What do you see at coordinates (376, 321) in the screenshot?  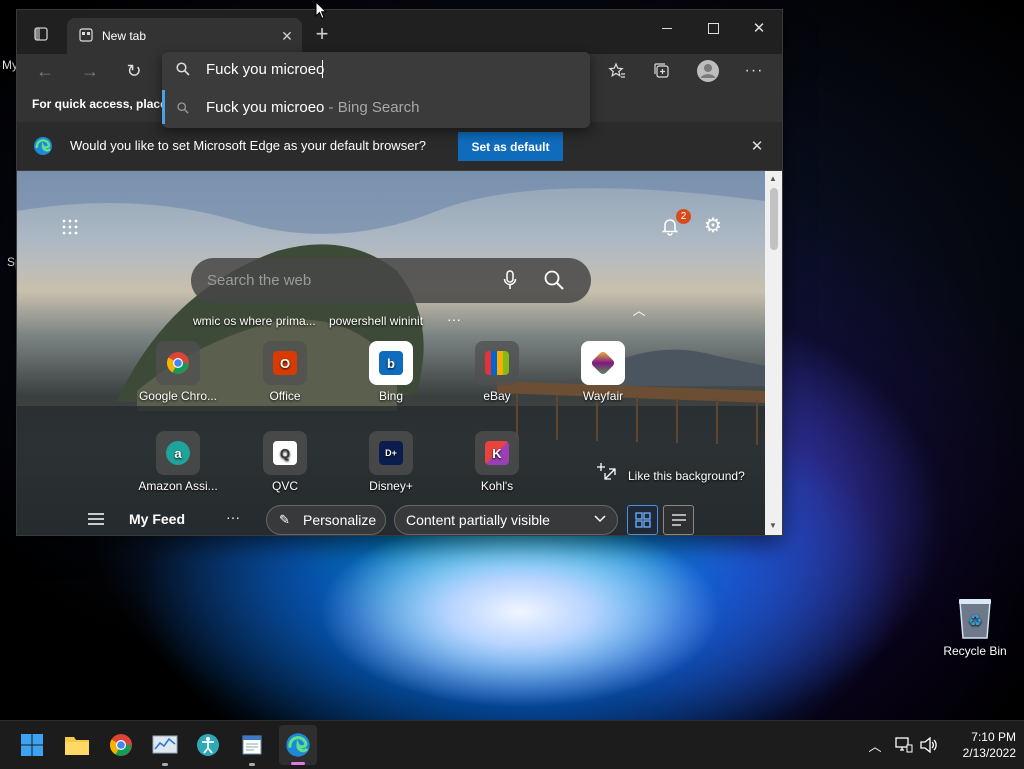 I see `recent-search-2: powershell wininit` at bounding box center [376, 321].